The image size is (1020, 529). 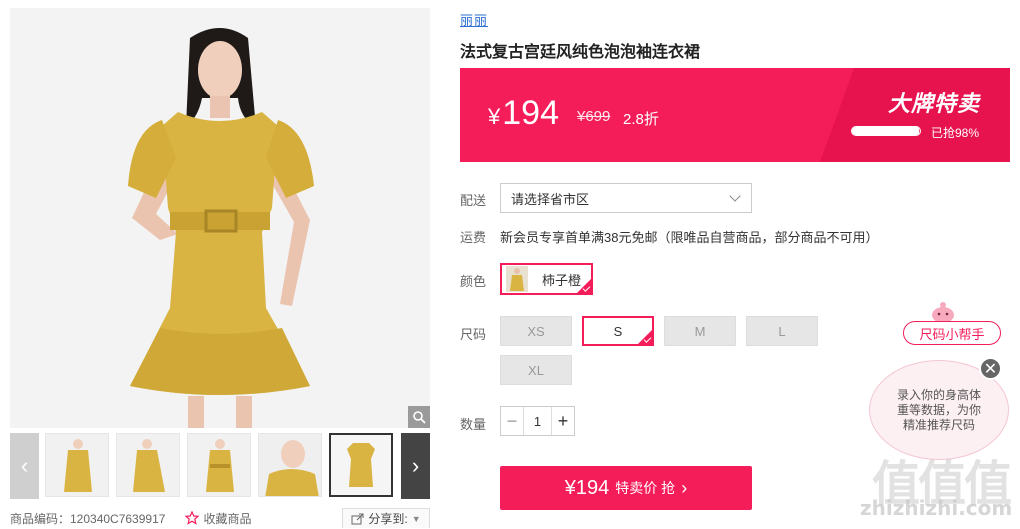 What do you see at coordinates (955, 133) in the screenshot?
I see `sold-percentage: 已抢98%` at bounding box center [955, 133].